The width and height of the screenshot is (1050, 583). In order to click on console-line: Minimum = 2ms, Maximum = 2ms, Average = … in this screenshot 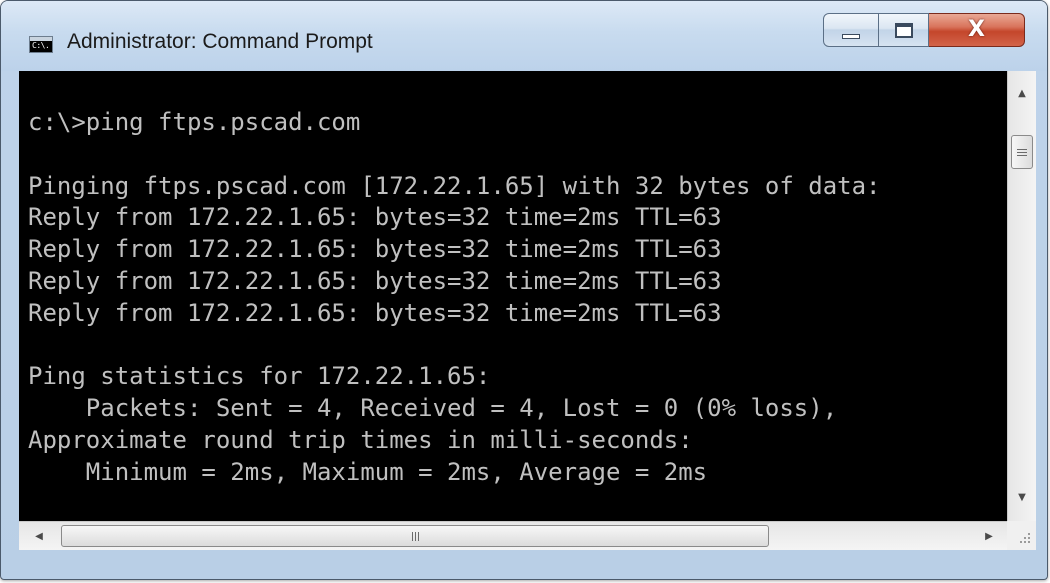, I will do `click(368, 471)`.